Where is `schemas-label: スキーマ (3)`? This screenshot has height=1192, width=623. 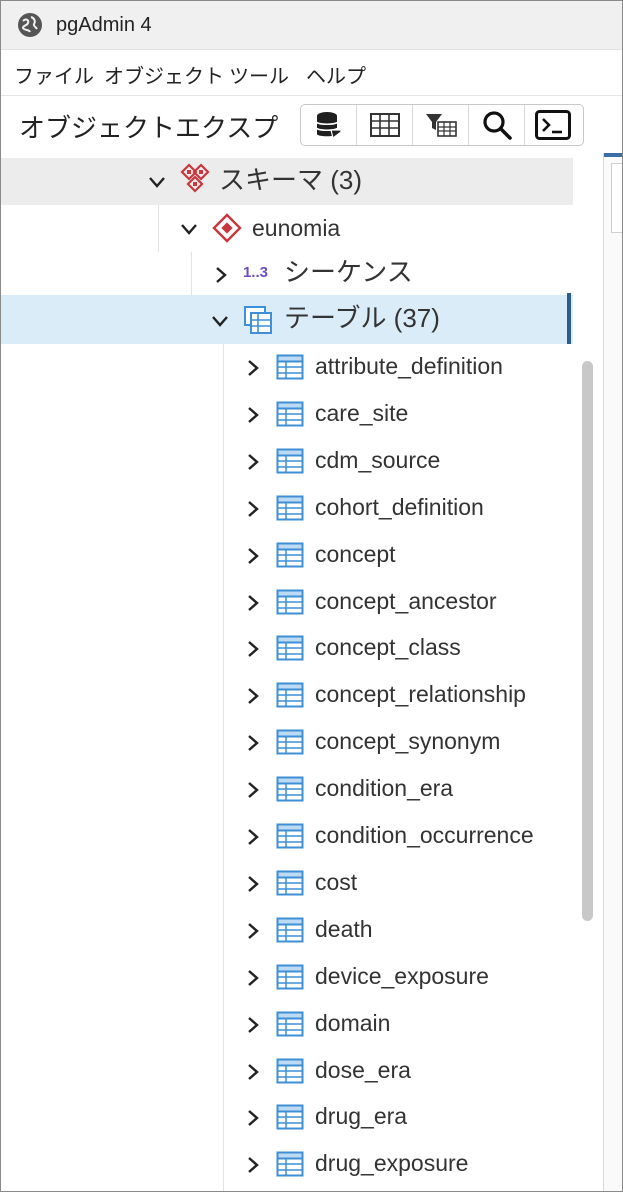 schemas-label: スキーマ (3) is located at coordinates (291, 180).